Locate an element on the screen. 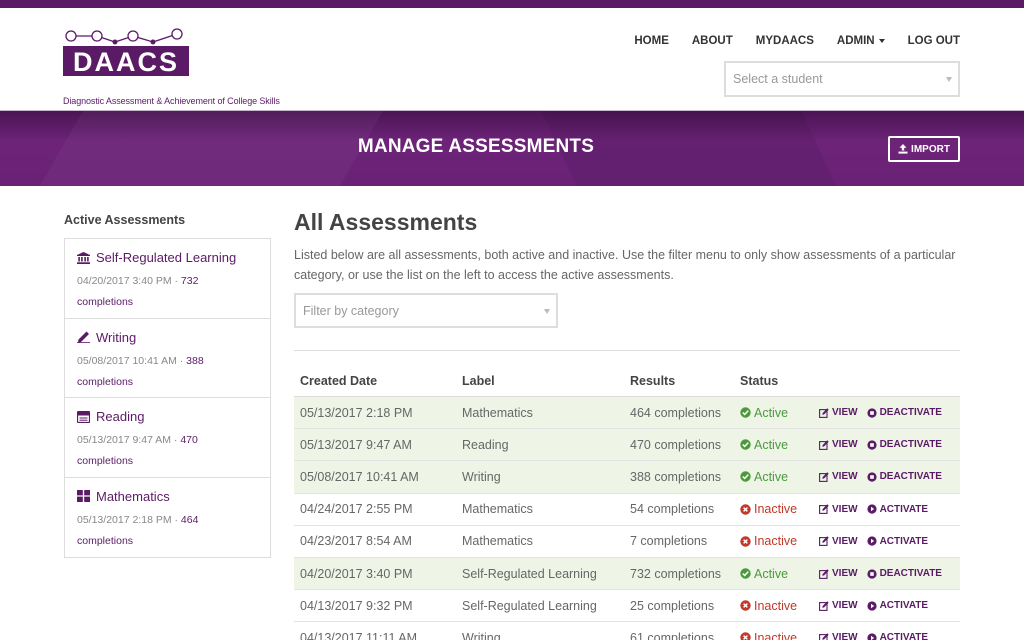 The width and height of the screenshot is (1024, 640). student-select: Select a student is located at coordinates (842, 79).